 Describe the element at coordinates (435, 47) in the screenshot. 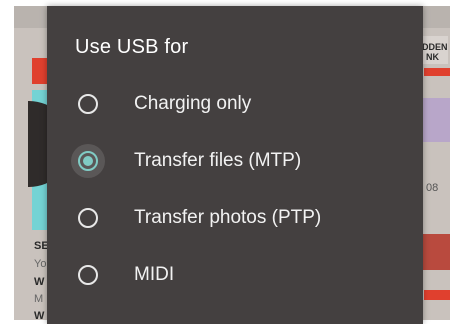

I see `background-text: DDEN` at that location.